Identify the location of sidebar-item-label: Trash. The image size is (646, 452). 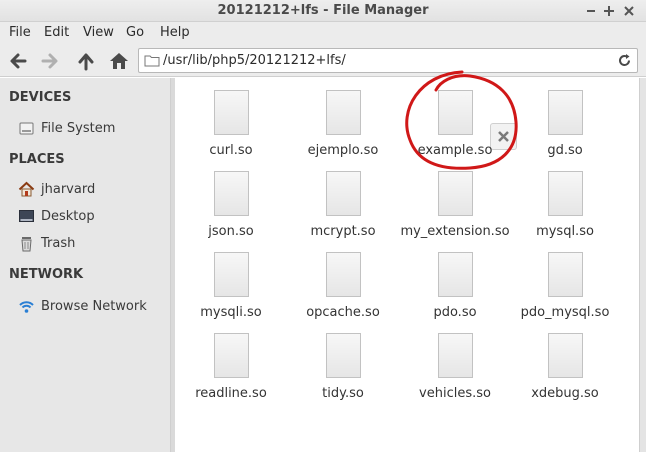
(58, 243).